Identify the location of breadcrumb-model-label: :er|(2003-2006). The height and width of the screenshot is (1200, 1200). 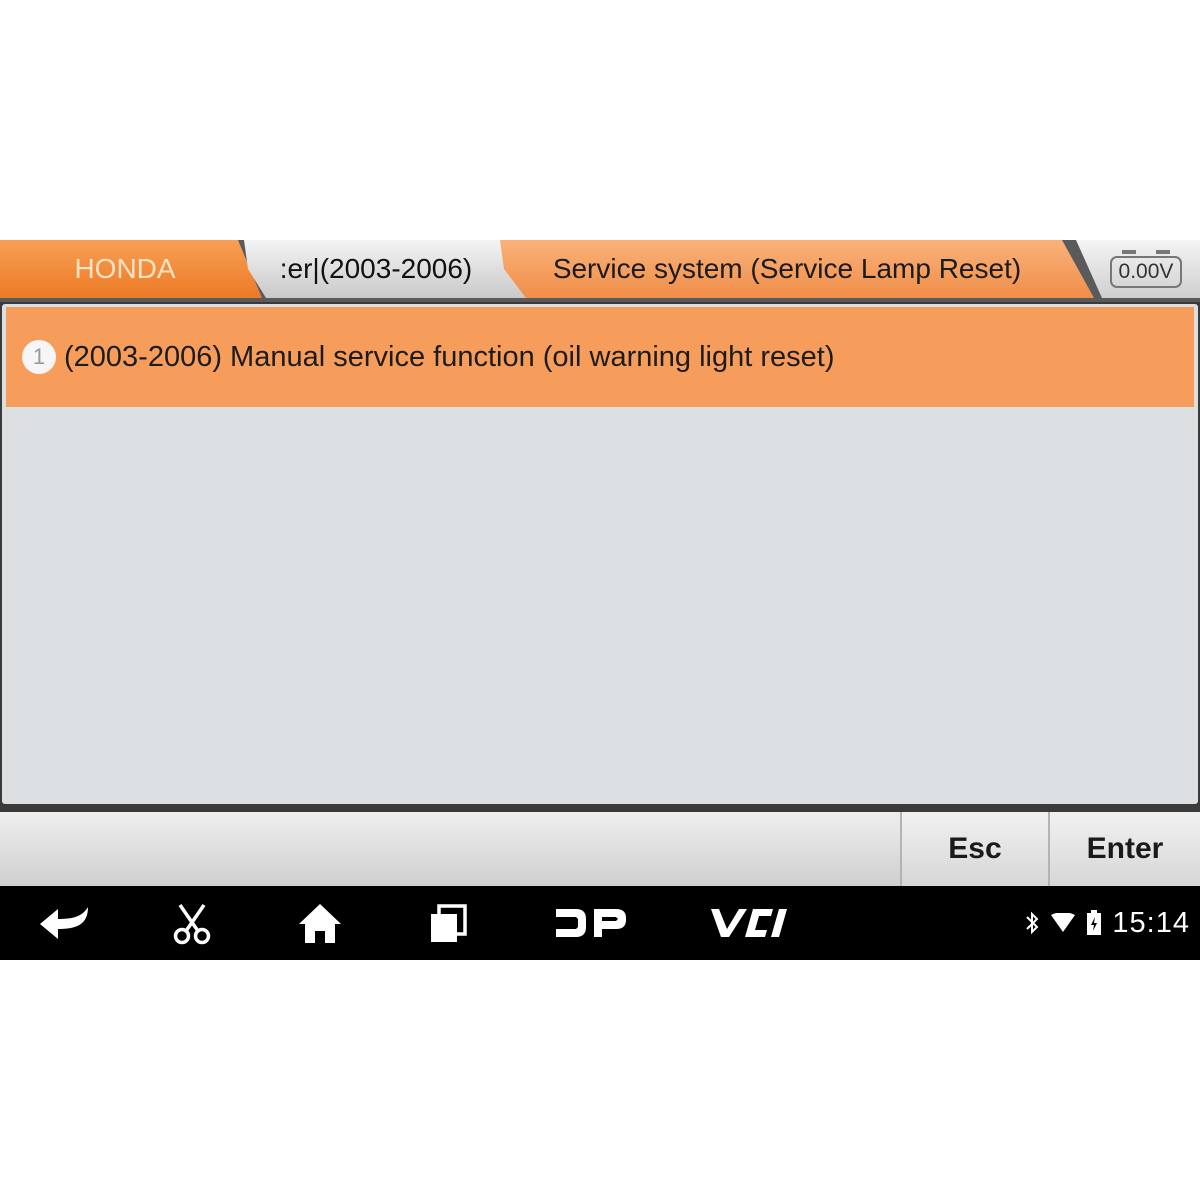
(376, 268).